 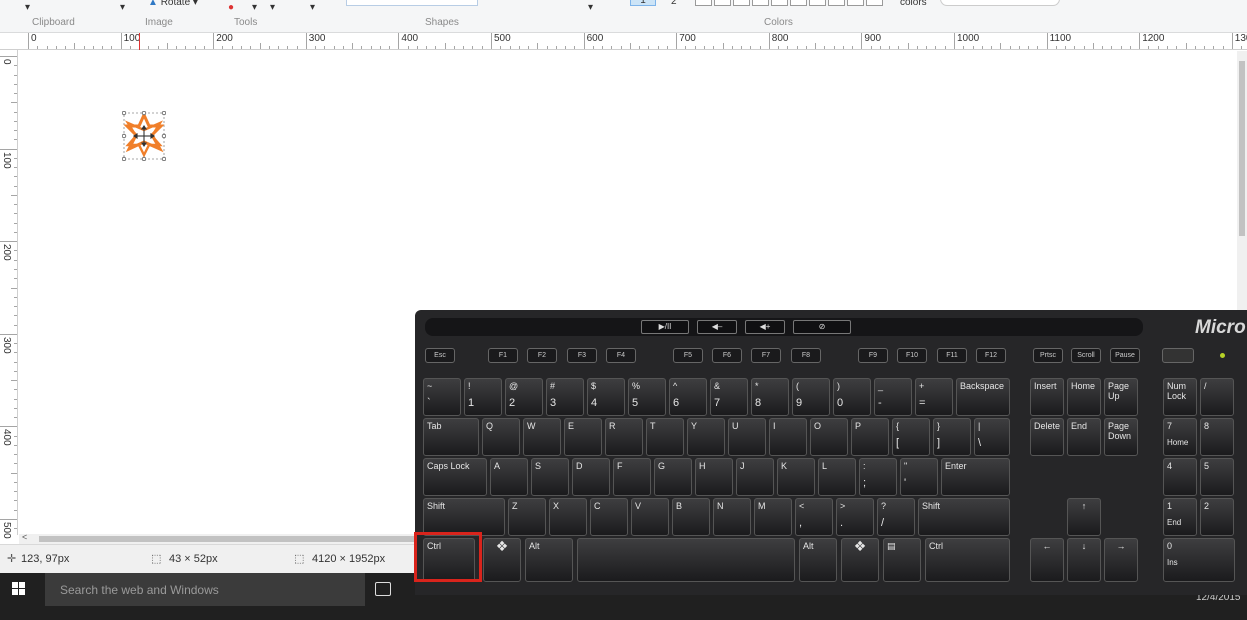 What do you see at coordinates (1084, 397) in the screenshot?
I see `key-home: Home` at bounding box center [1084, 397].